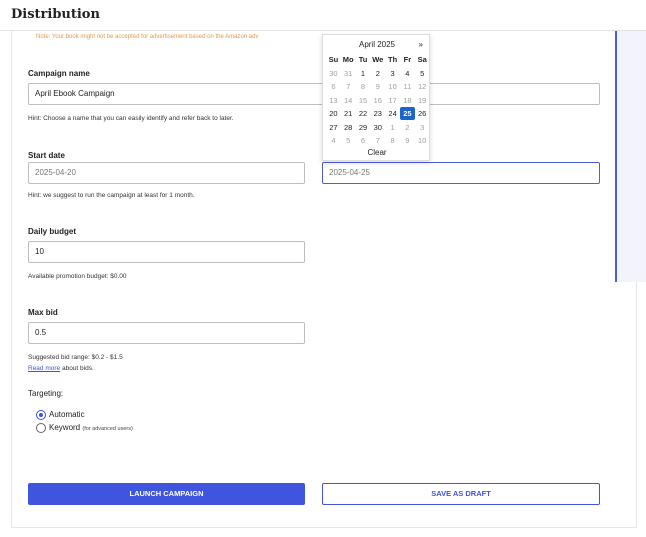 The height and width of the screenshot is (537, 646). I want to click on day-cell: 16, so click(377, 100).